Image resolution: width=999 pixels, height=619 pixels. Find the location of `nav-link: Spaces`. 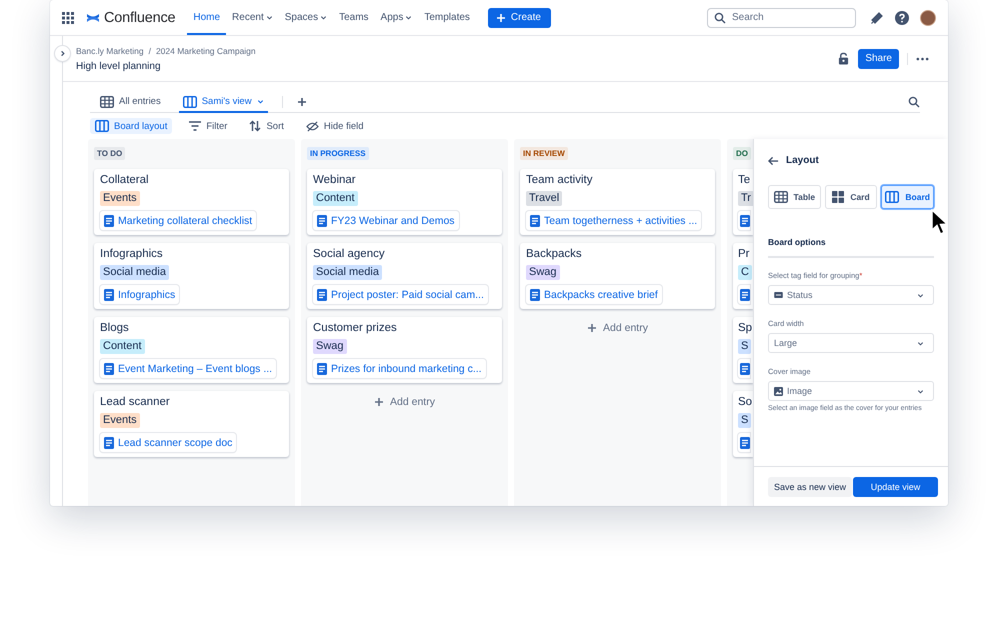

nav-link: Spaces is located at coordinates (306, 17).